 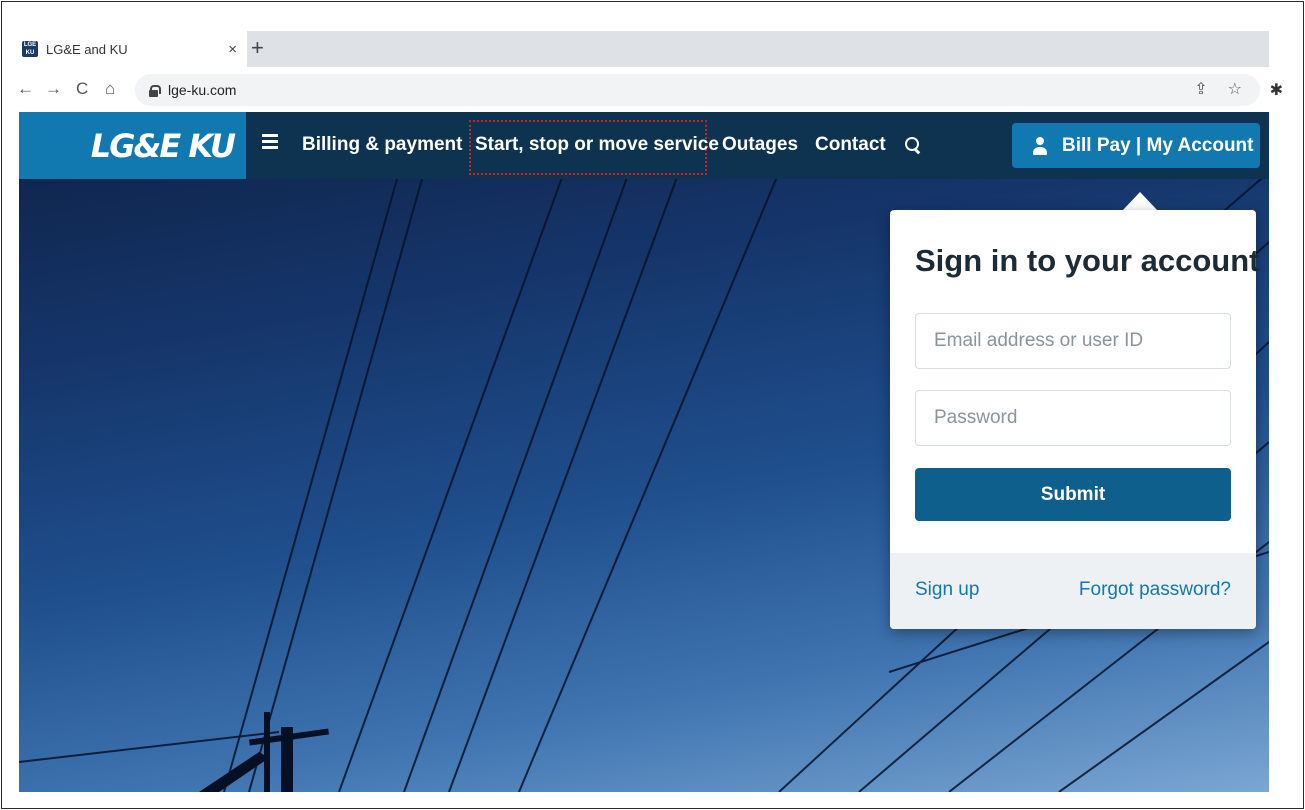 What do you see at coordinates (1073, 341) in the screenshot?
I see `email-input` at bounding box center [1073, 341].